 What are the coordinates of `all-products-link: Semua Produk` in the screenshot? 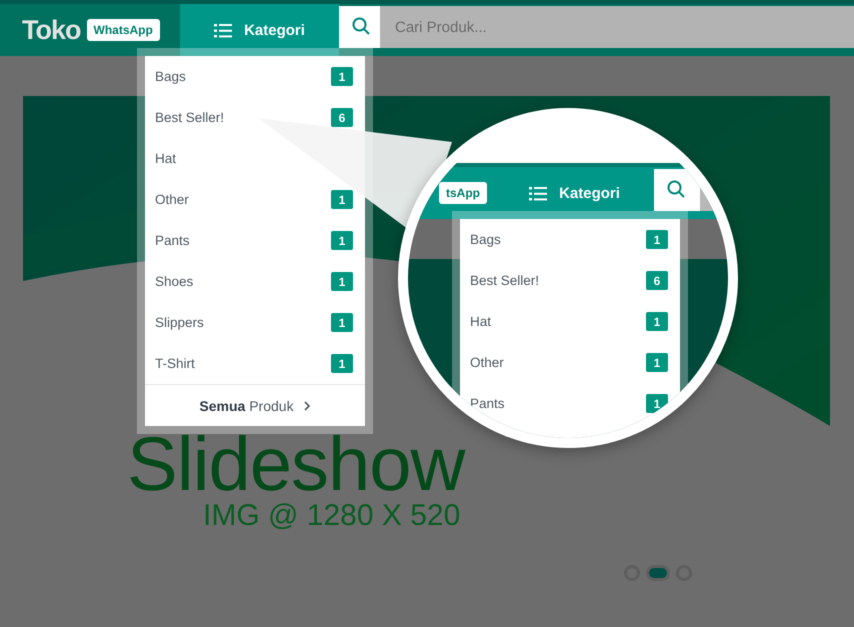 It's located at (255, 406).